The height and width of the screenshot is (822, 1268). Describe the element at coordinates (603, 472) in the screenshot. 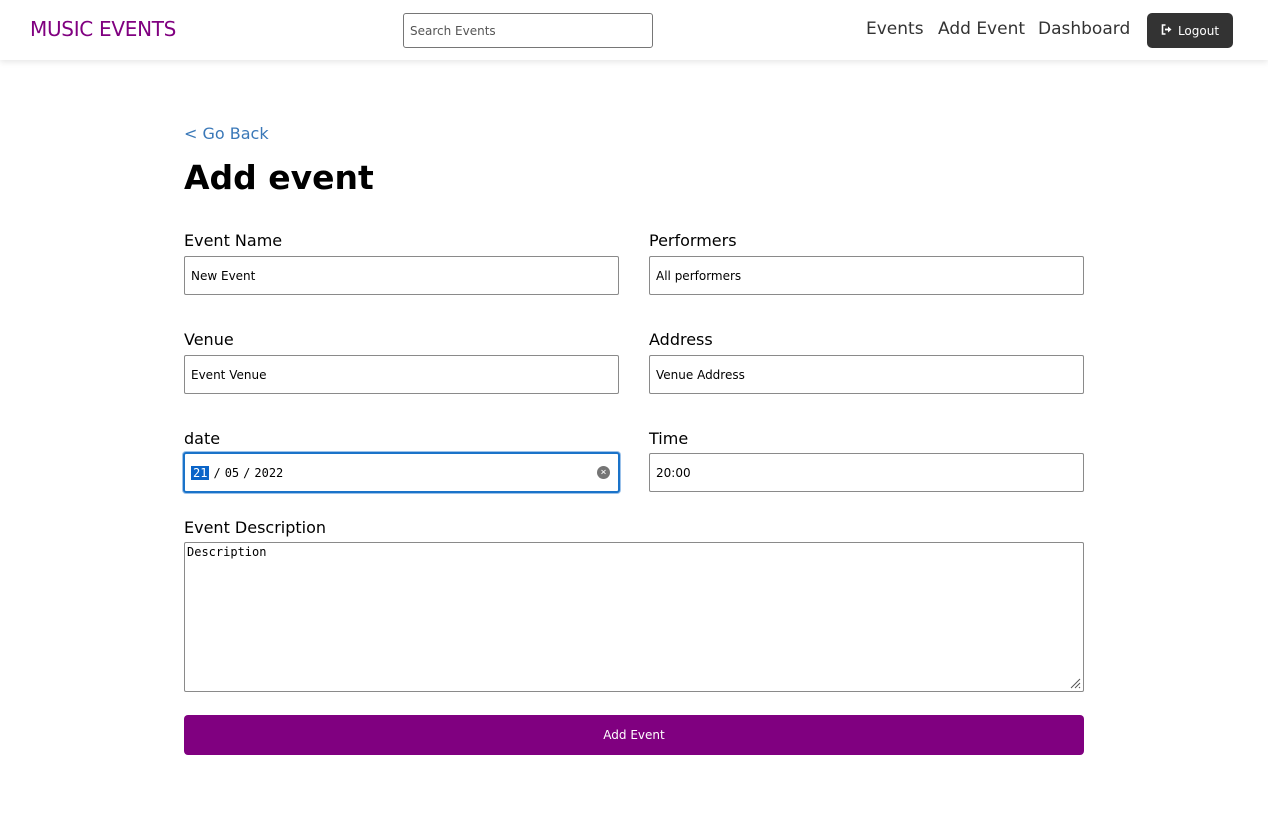

I see `clear-date-icon: ×` at that location.